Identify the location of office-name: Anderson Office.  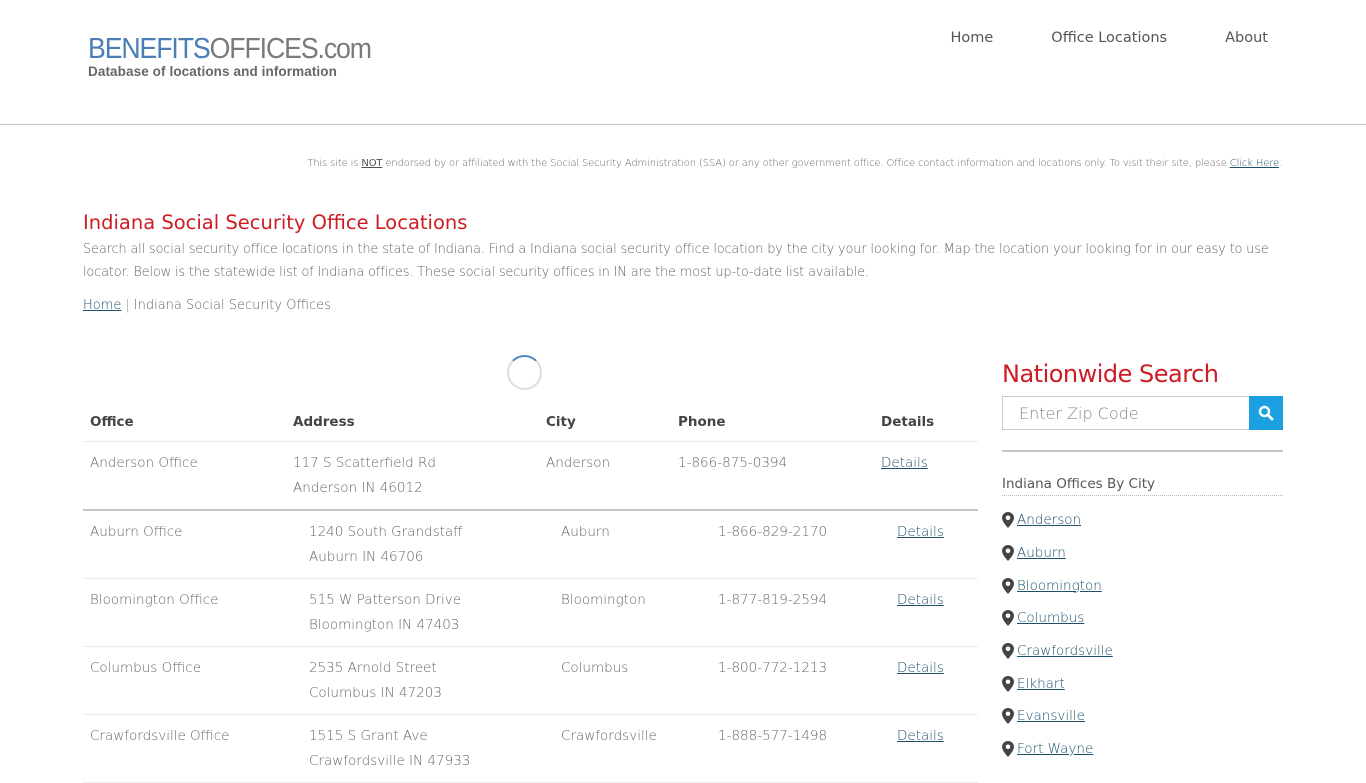
(184, 476).